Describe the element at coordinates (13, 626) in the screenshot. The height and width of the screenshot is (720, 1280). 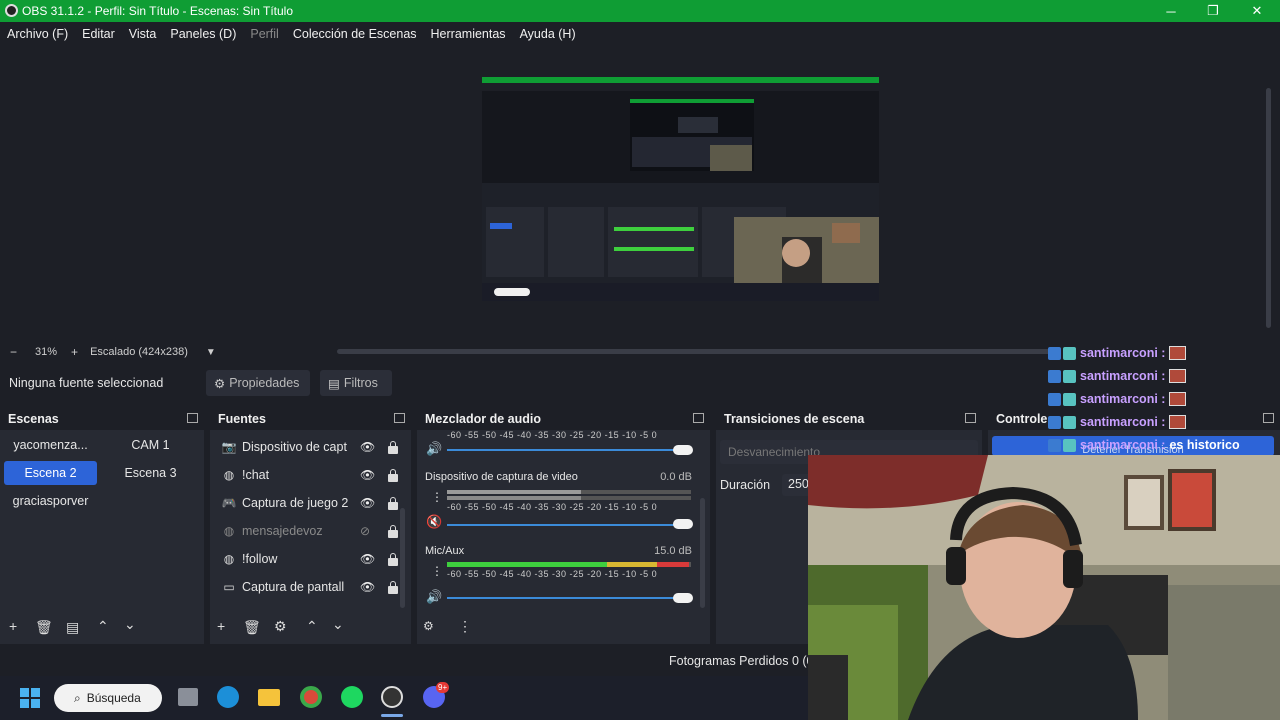
I see `add-scene-icon: +` at that location.